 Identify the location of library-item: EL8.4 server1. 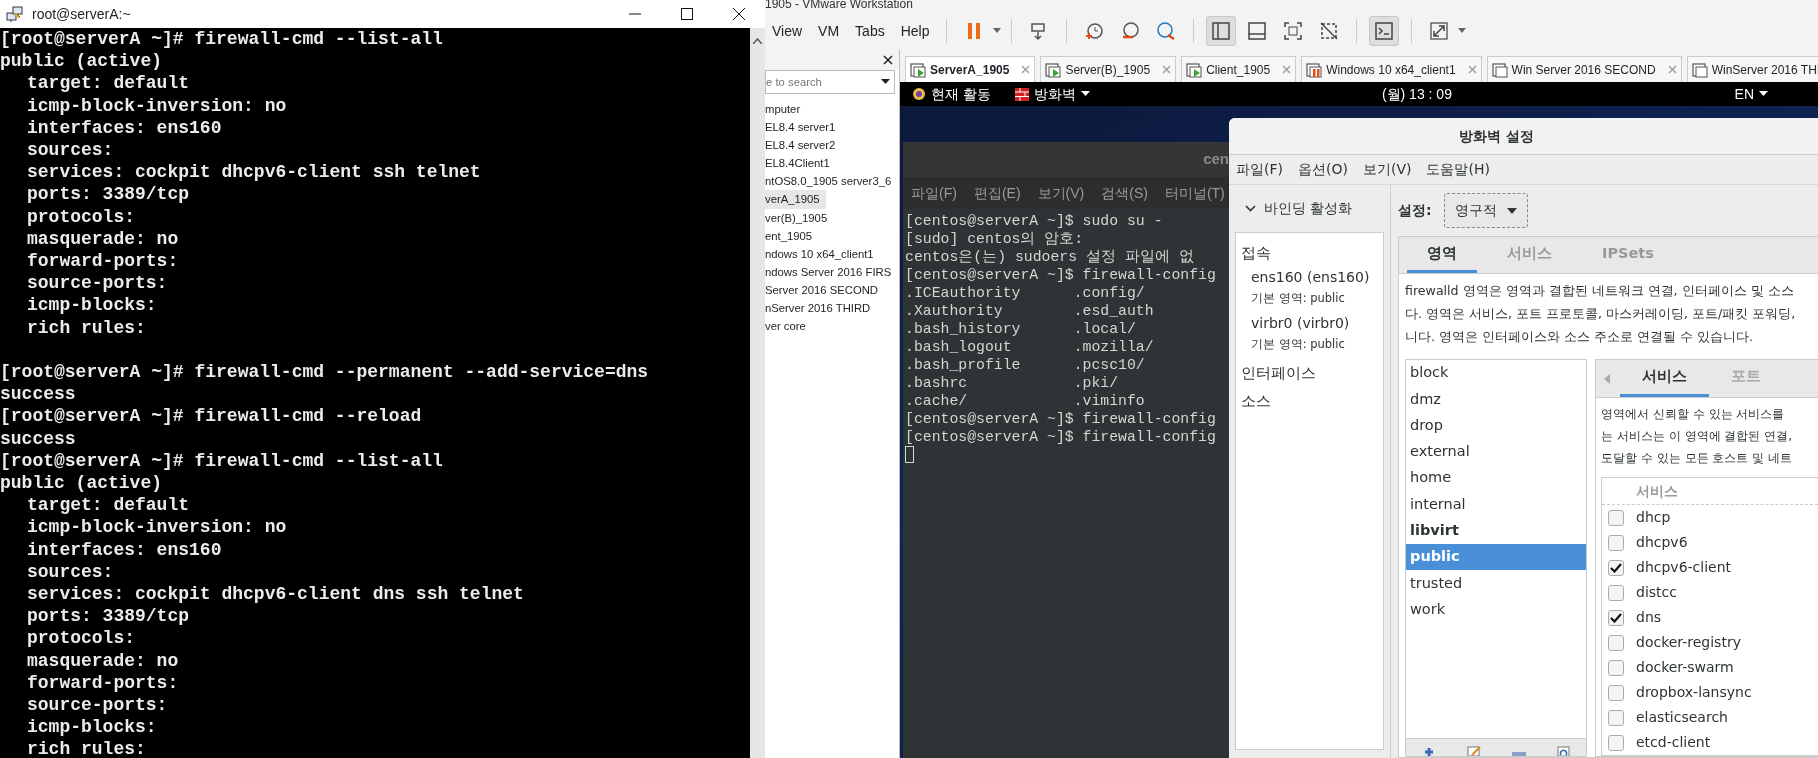
(803, 127).